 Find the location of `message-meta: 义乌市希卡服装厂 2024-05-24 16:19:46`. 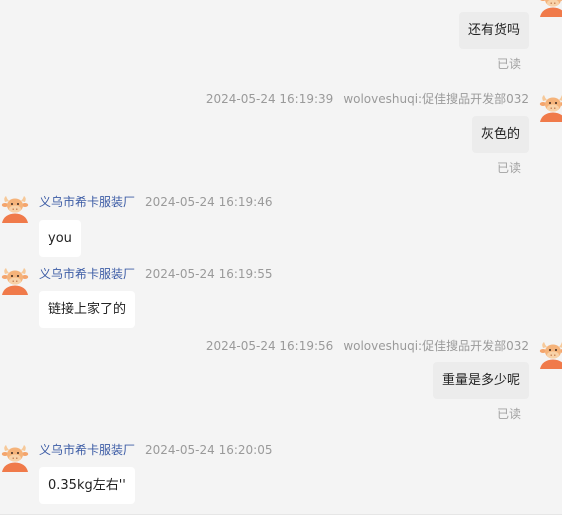

message-meta: 义乌市希卡服装厂 2024-05-24 16:19:46 is located at coordinates (155, 202).